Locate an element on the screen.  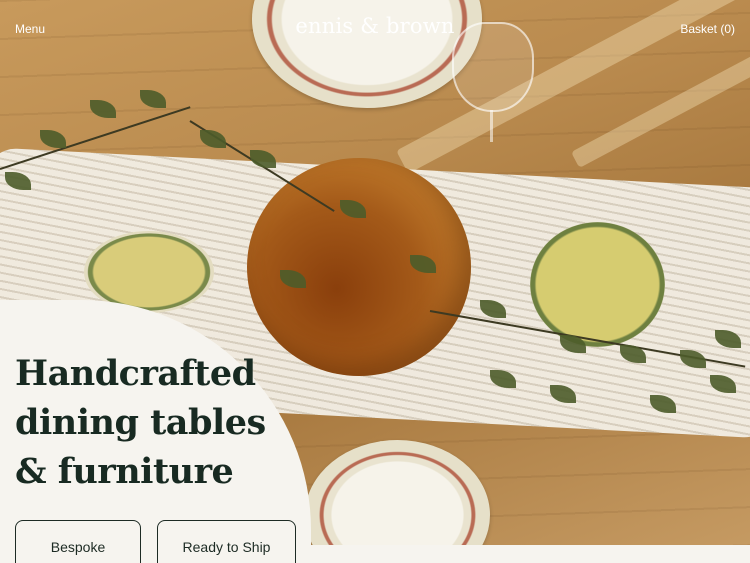
wine-glass-stem is located at coordinates (491, 126).